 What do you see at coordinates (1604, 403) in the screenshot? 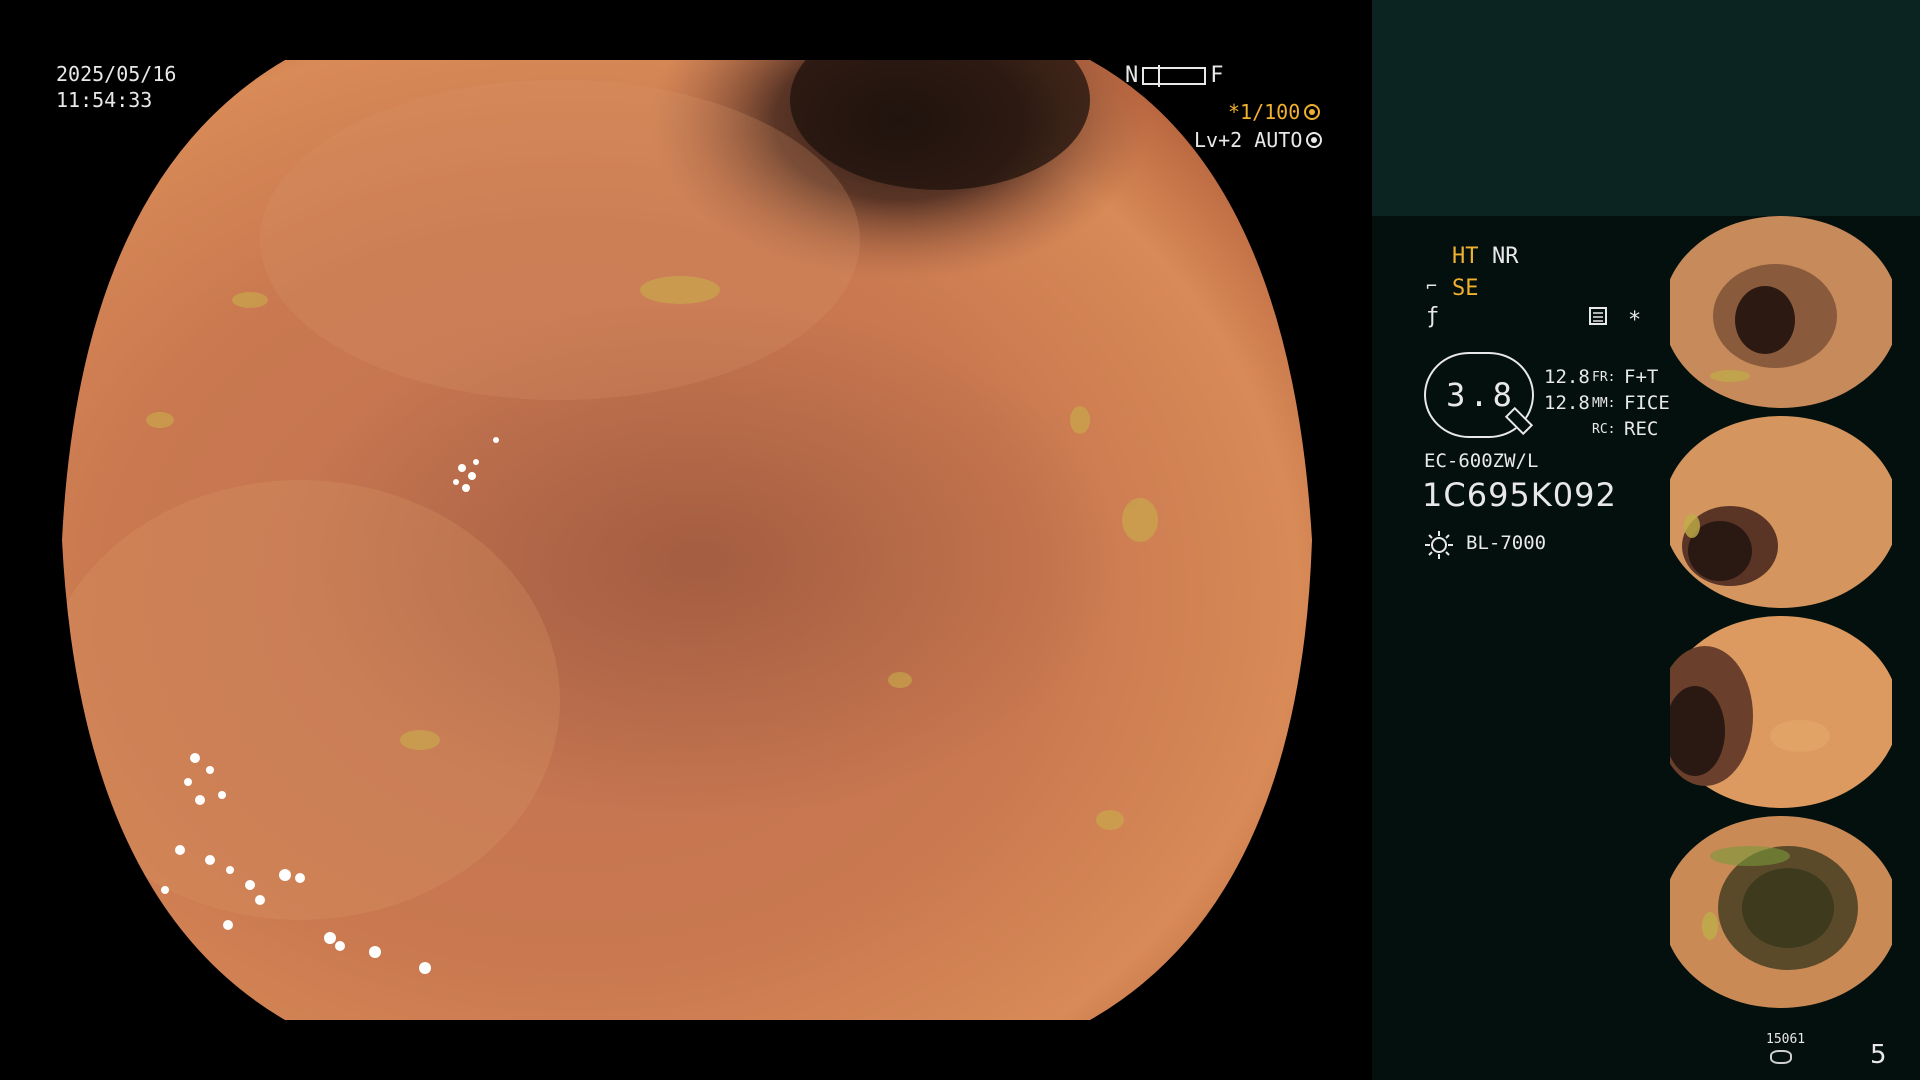
I see `readout-label: MM:` at bounding box center [1604, 403].